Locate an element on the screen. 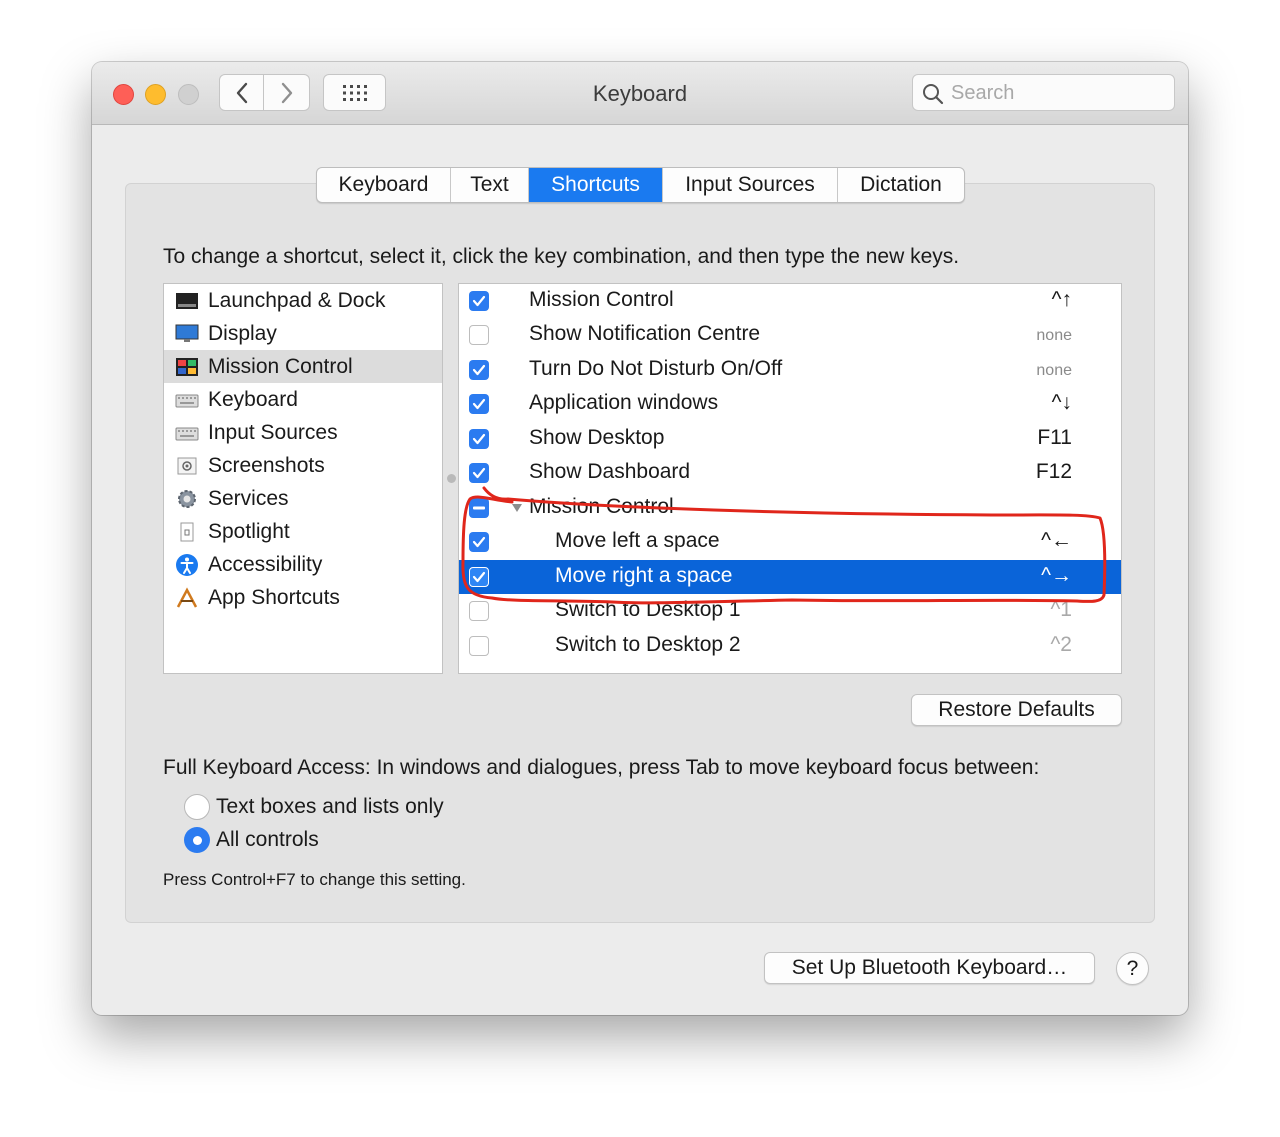 This screenshot has height=1137, width=1280. category-label: App Shortcuts is located at coordinates (274, 597).